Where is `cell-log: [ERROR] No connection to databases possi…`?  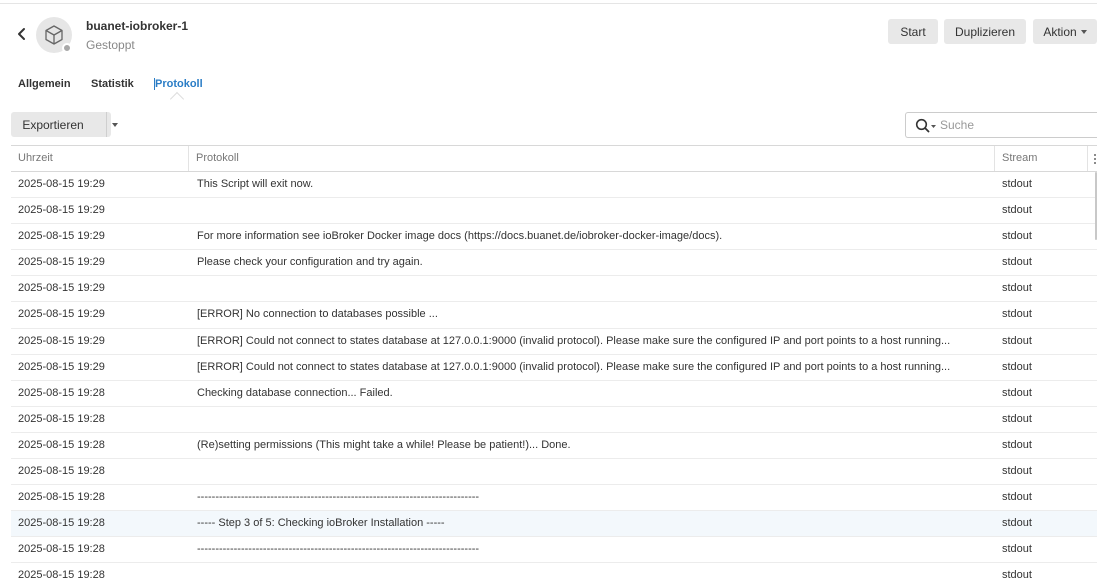 cell-log: [ERROR] No connection to databases possi… is located at coordinates (317, 314).